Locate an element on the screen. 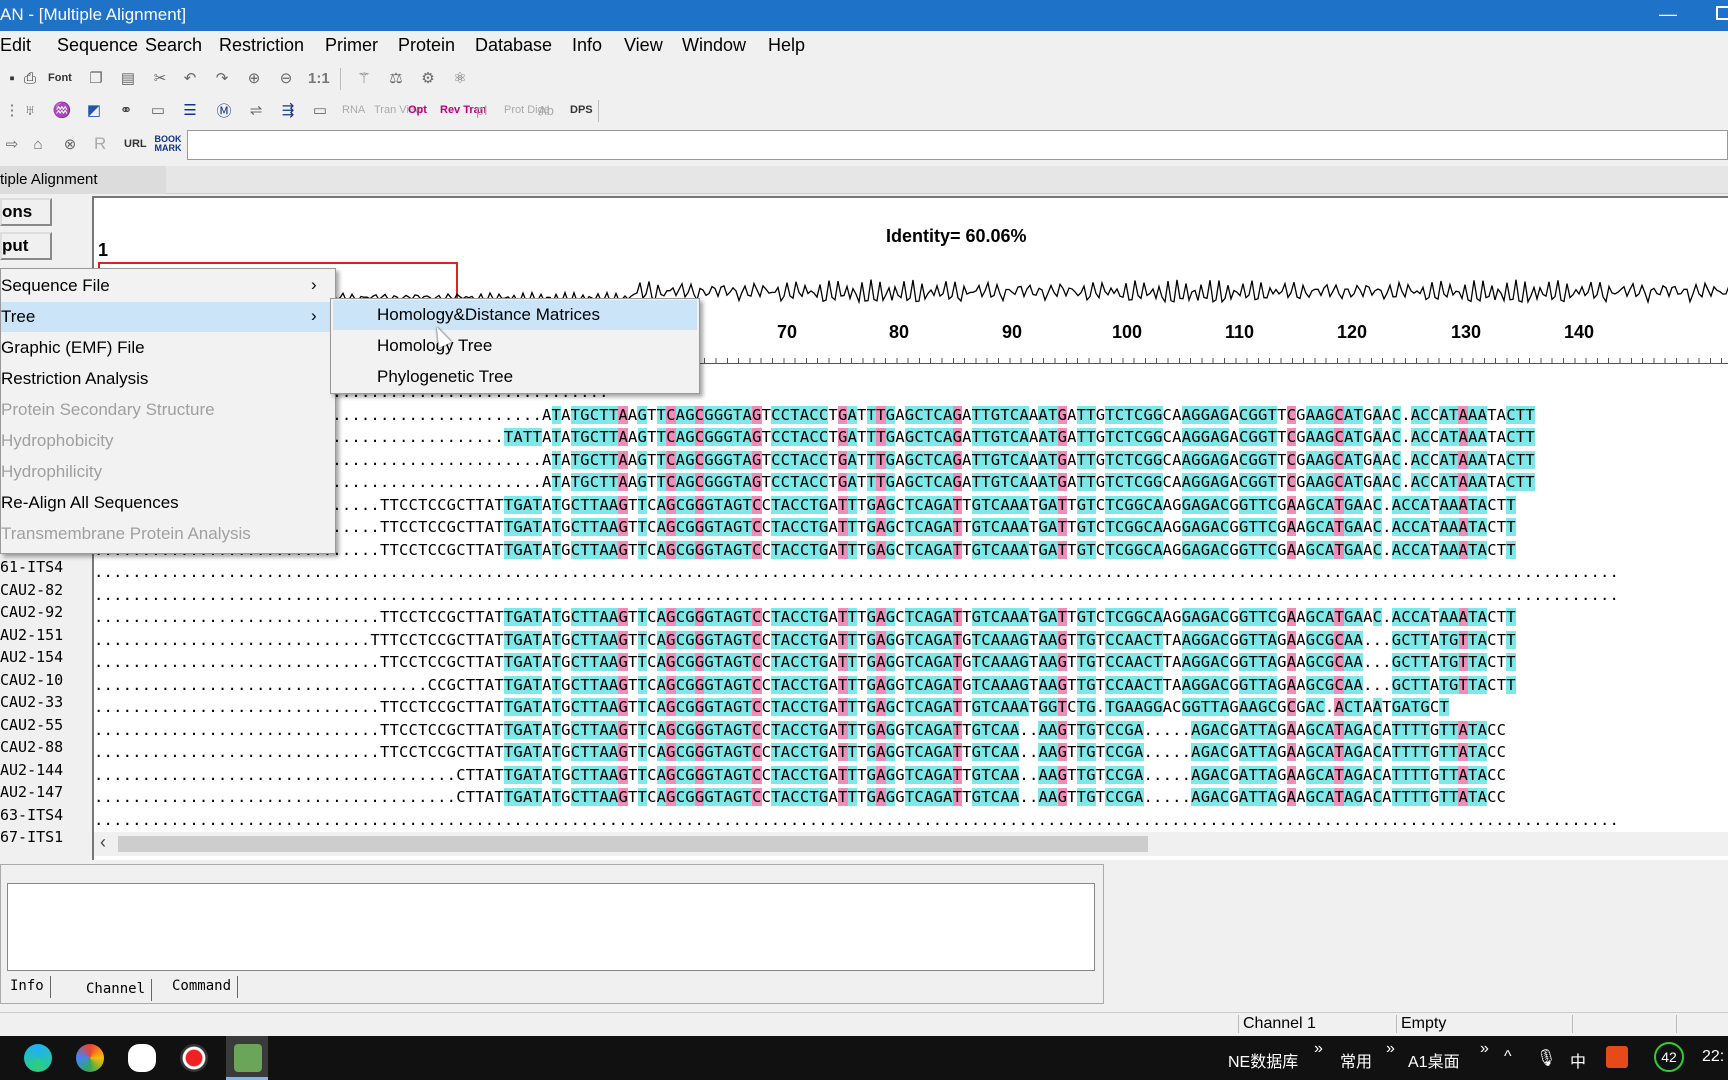 This screenshot has width=1728, height=1080. home-icon: ⌂ is located at coordinates (38, 144).